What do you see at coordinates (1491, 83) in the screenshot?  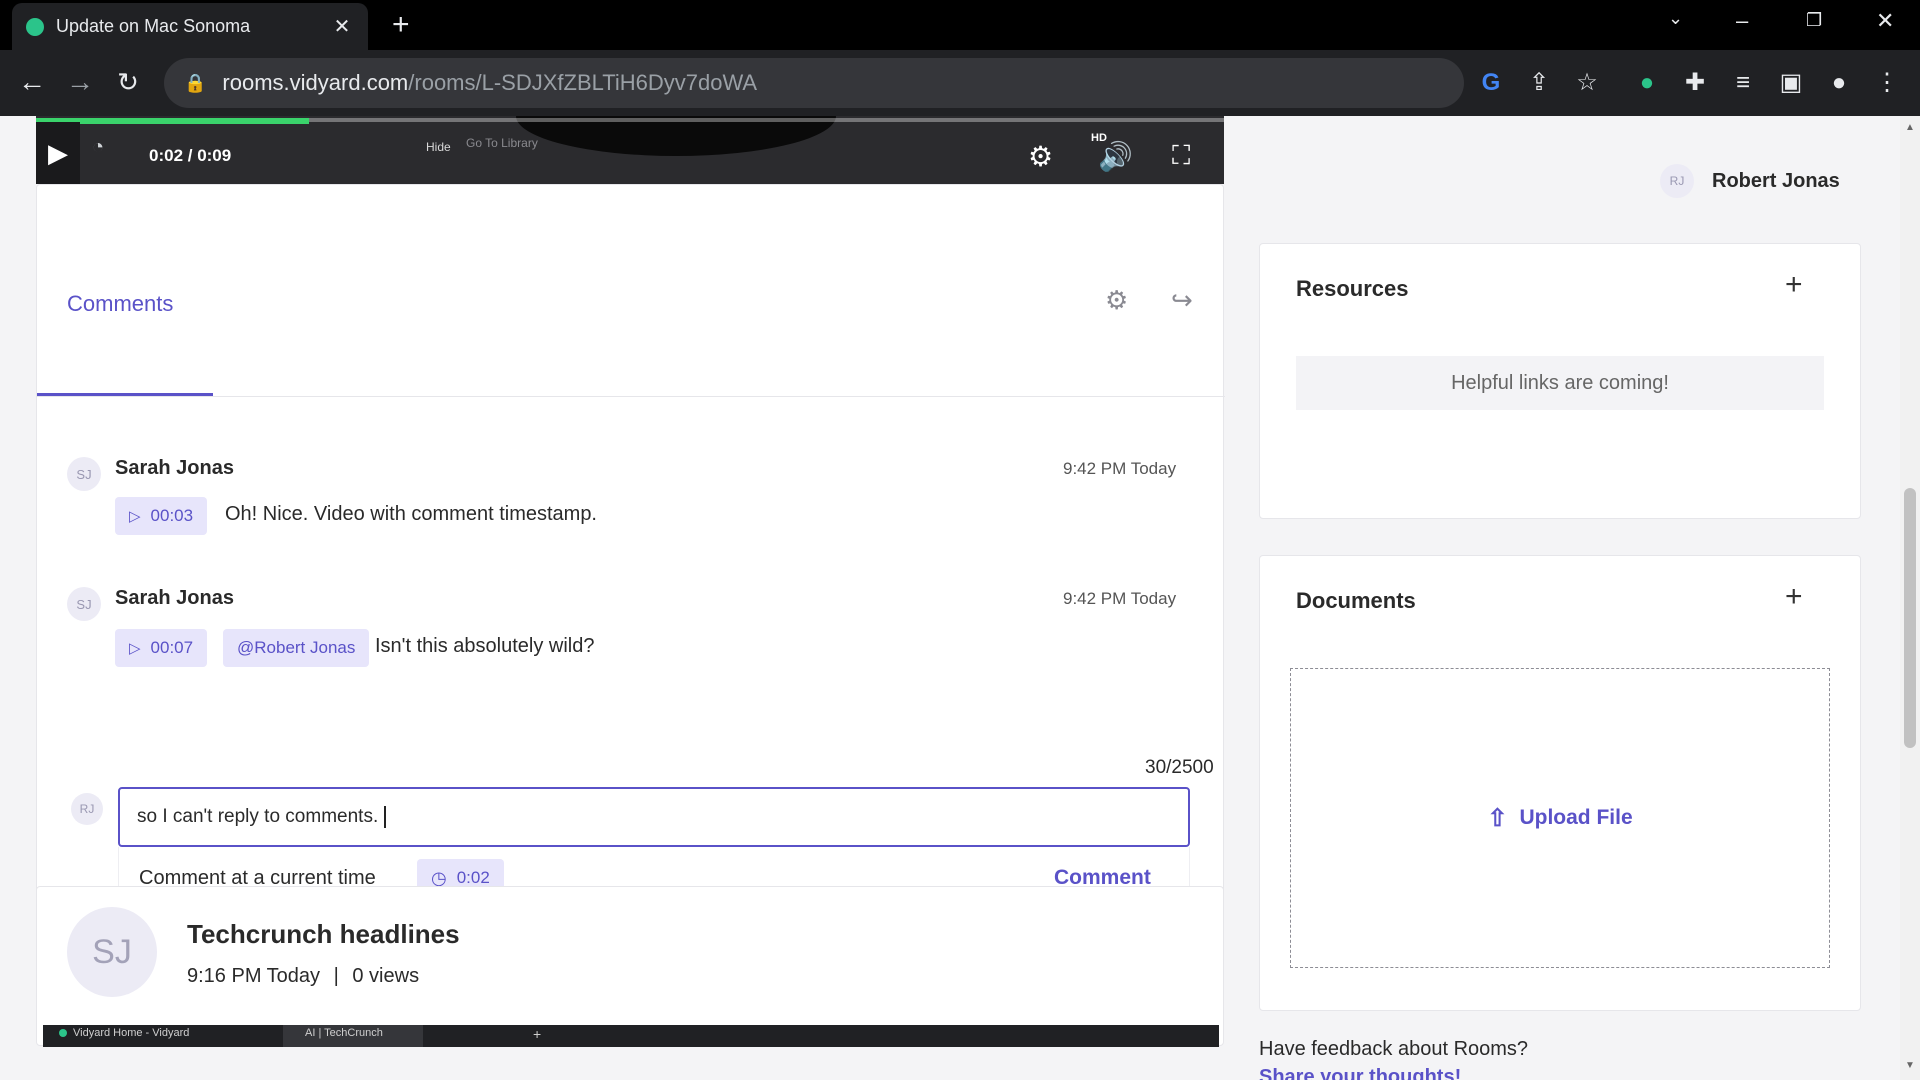 I see `google-icon: G` at bounding box center [1491, 83].